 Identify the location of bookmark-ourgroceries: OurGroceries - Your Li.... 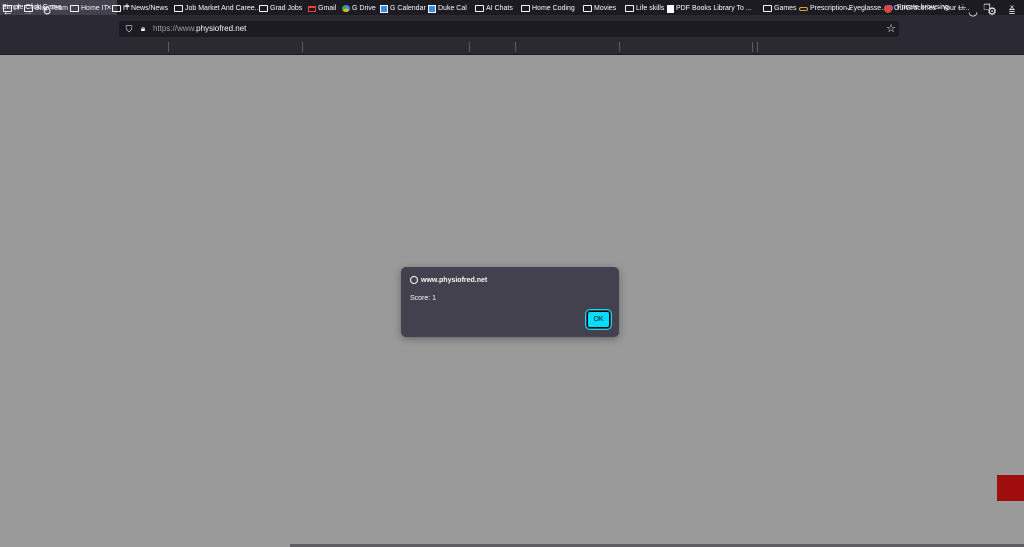
(926, 8).